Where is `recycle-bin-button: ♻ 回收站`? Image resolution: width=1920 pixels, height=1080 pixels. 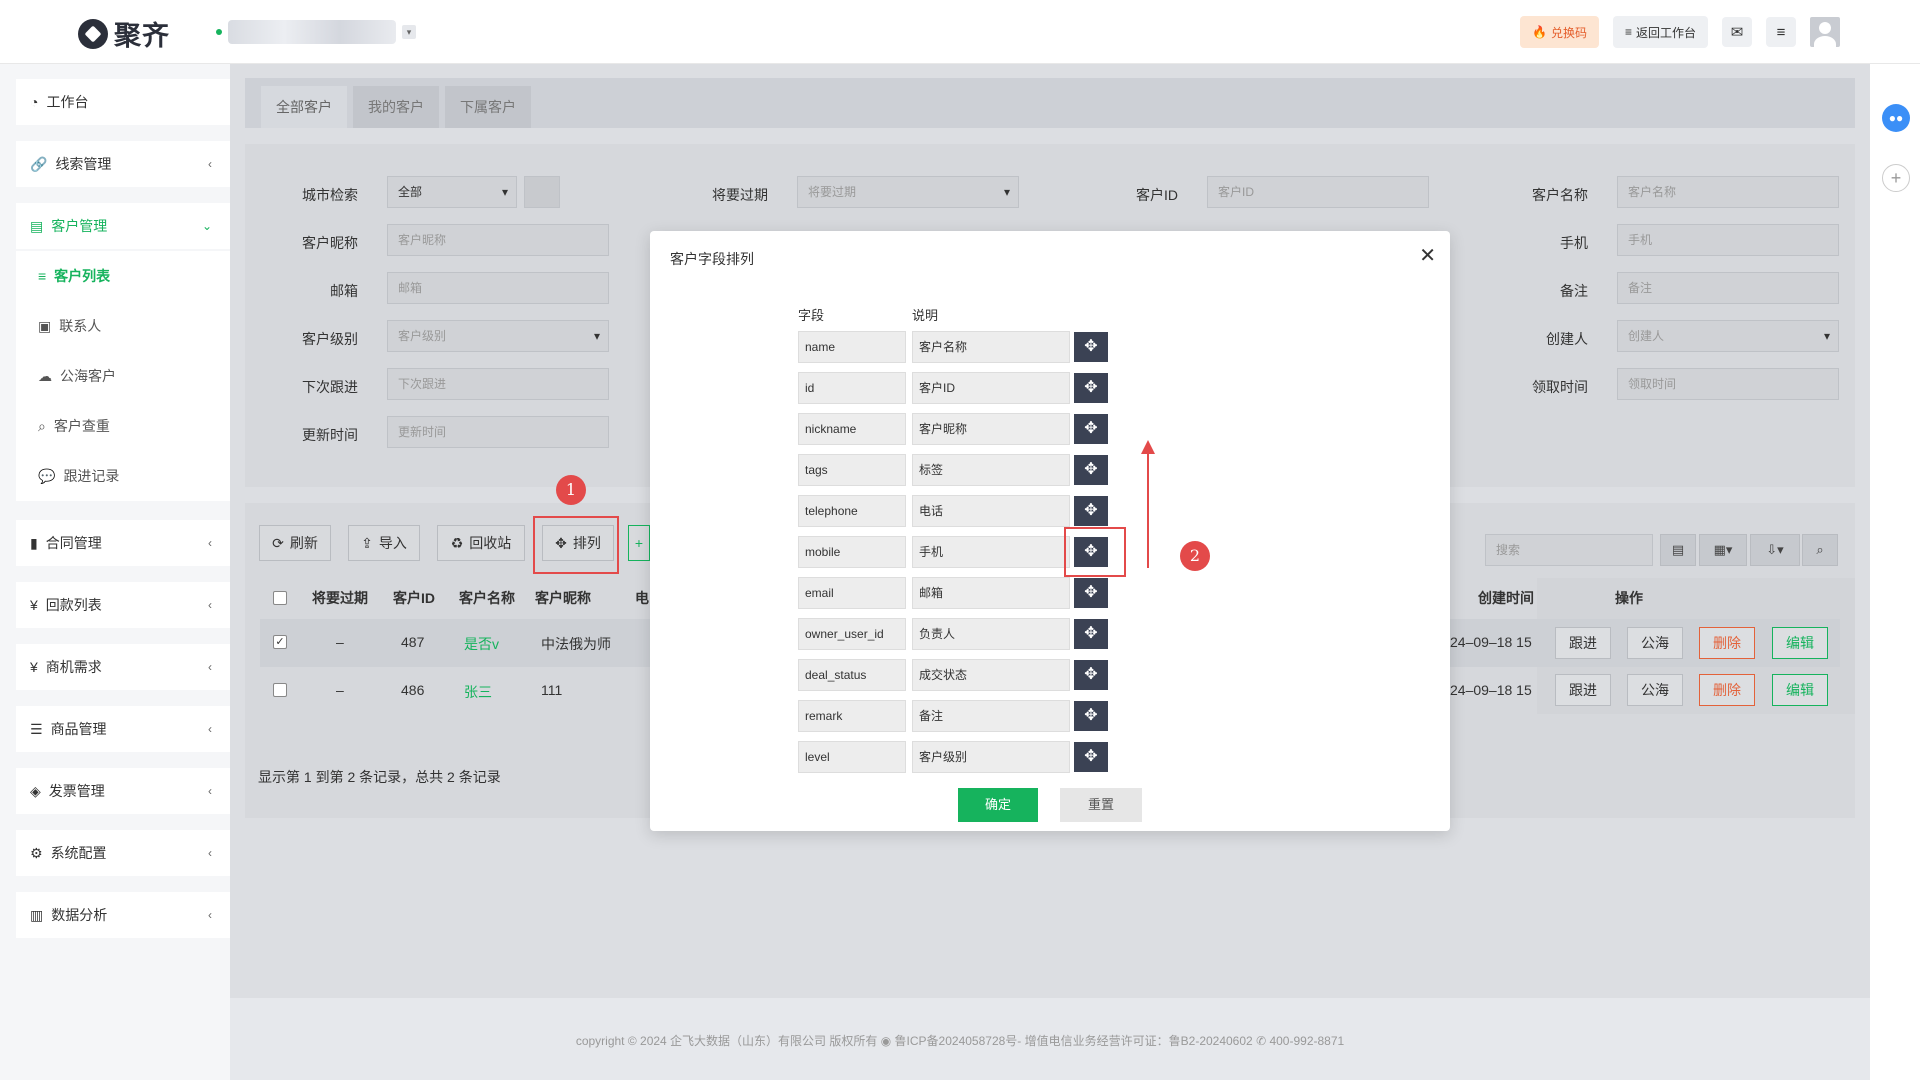 recycle-bin-button: ♻ 回收站 is located at coordinates (481, 543).